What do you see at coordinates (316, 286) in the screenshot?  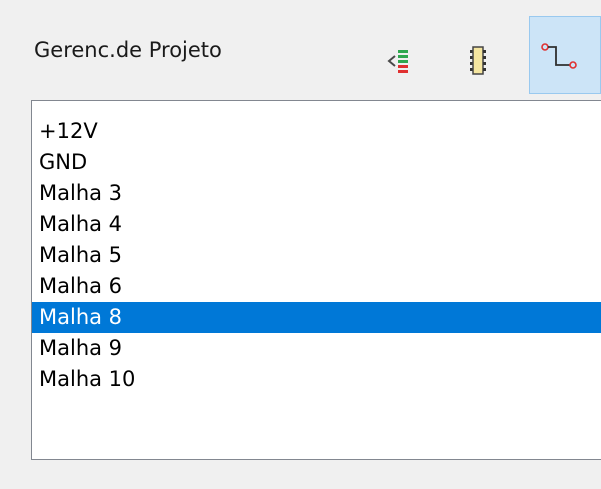 I see `net-item: Malha 6` at bounding box center [316, 286].